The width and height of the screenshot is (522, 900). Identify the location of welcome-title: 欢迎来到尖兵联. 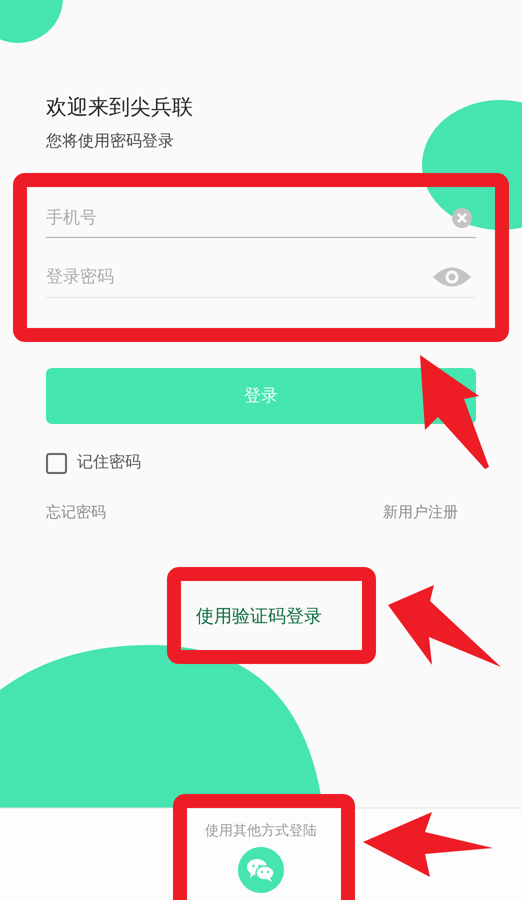
(120, 108).